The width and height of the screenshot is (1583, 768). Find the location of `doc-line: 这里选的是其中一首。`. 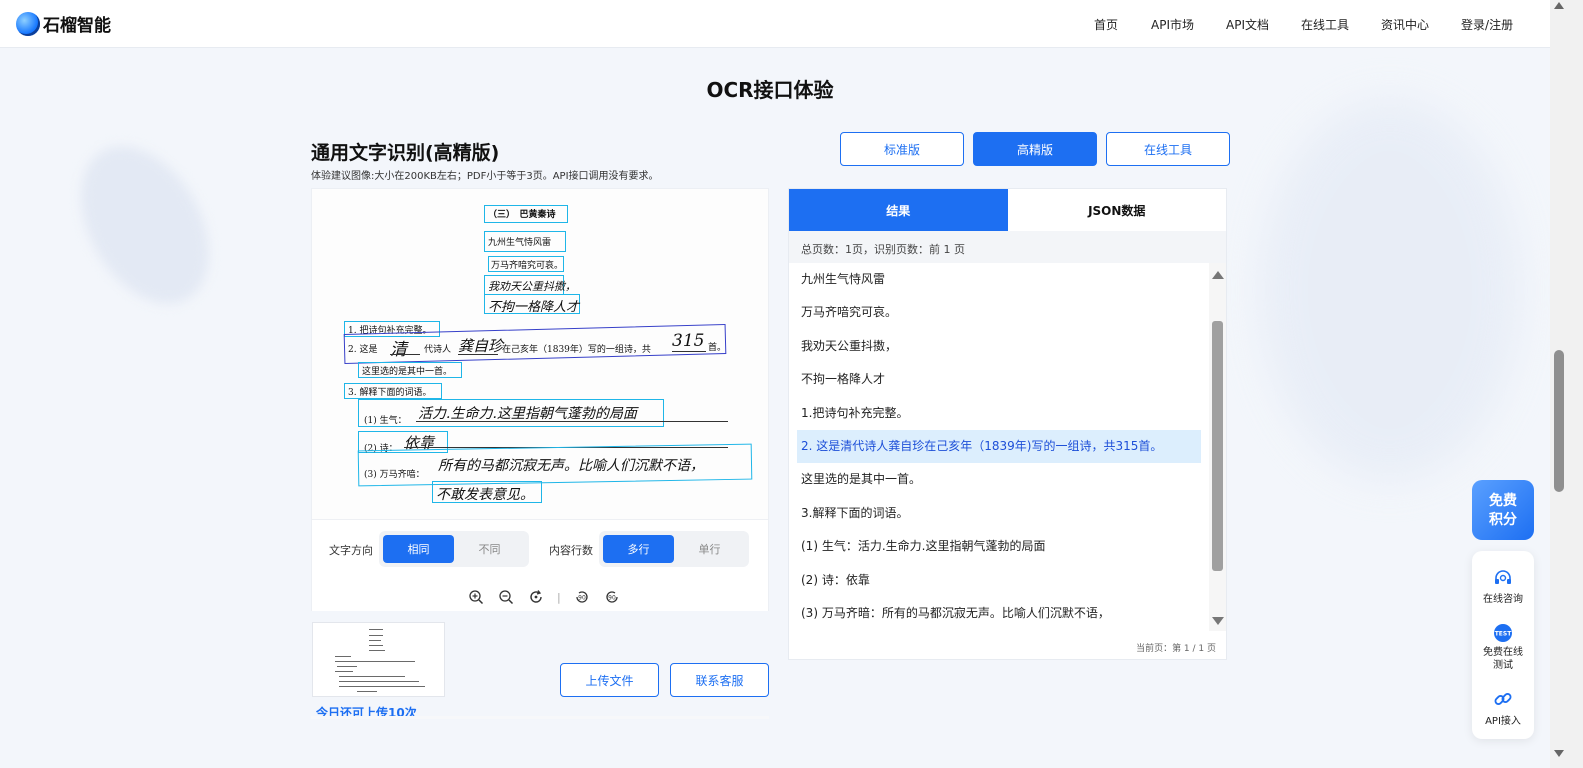

doc-line: 这里选的是其中一首。 is located at coordinates (407, 372).